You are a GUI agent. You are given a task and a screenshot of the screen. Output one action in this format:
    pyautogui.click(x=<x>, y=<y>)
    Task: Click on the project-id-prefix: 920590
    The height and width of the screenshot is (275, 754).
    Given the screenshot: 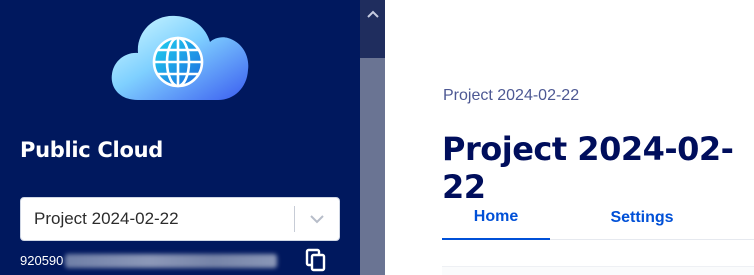 What is the action you would take?
    pyautogui.click(x=42, y=260)
    